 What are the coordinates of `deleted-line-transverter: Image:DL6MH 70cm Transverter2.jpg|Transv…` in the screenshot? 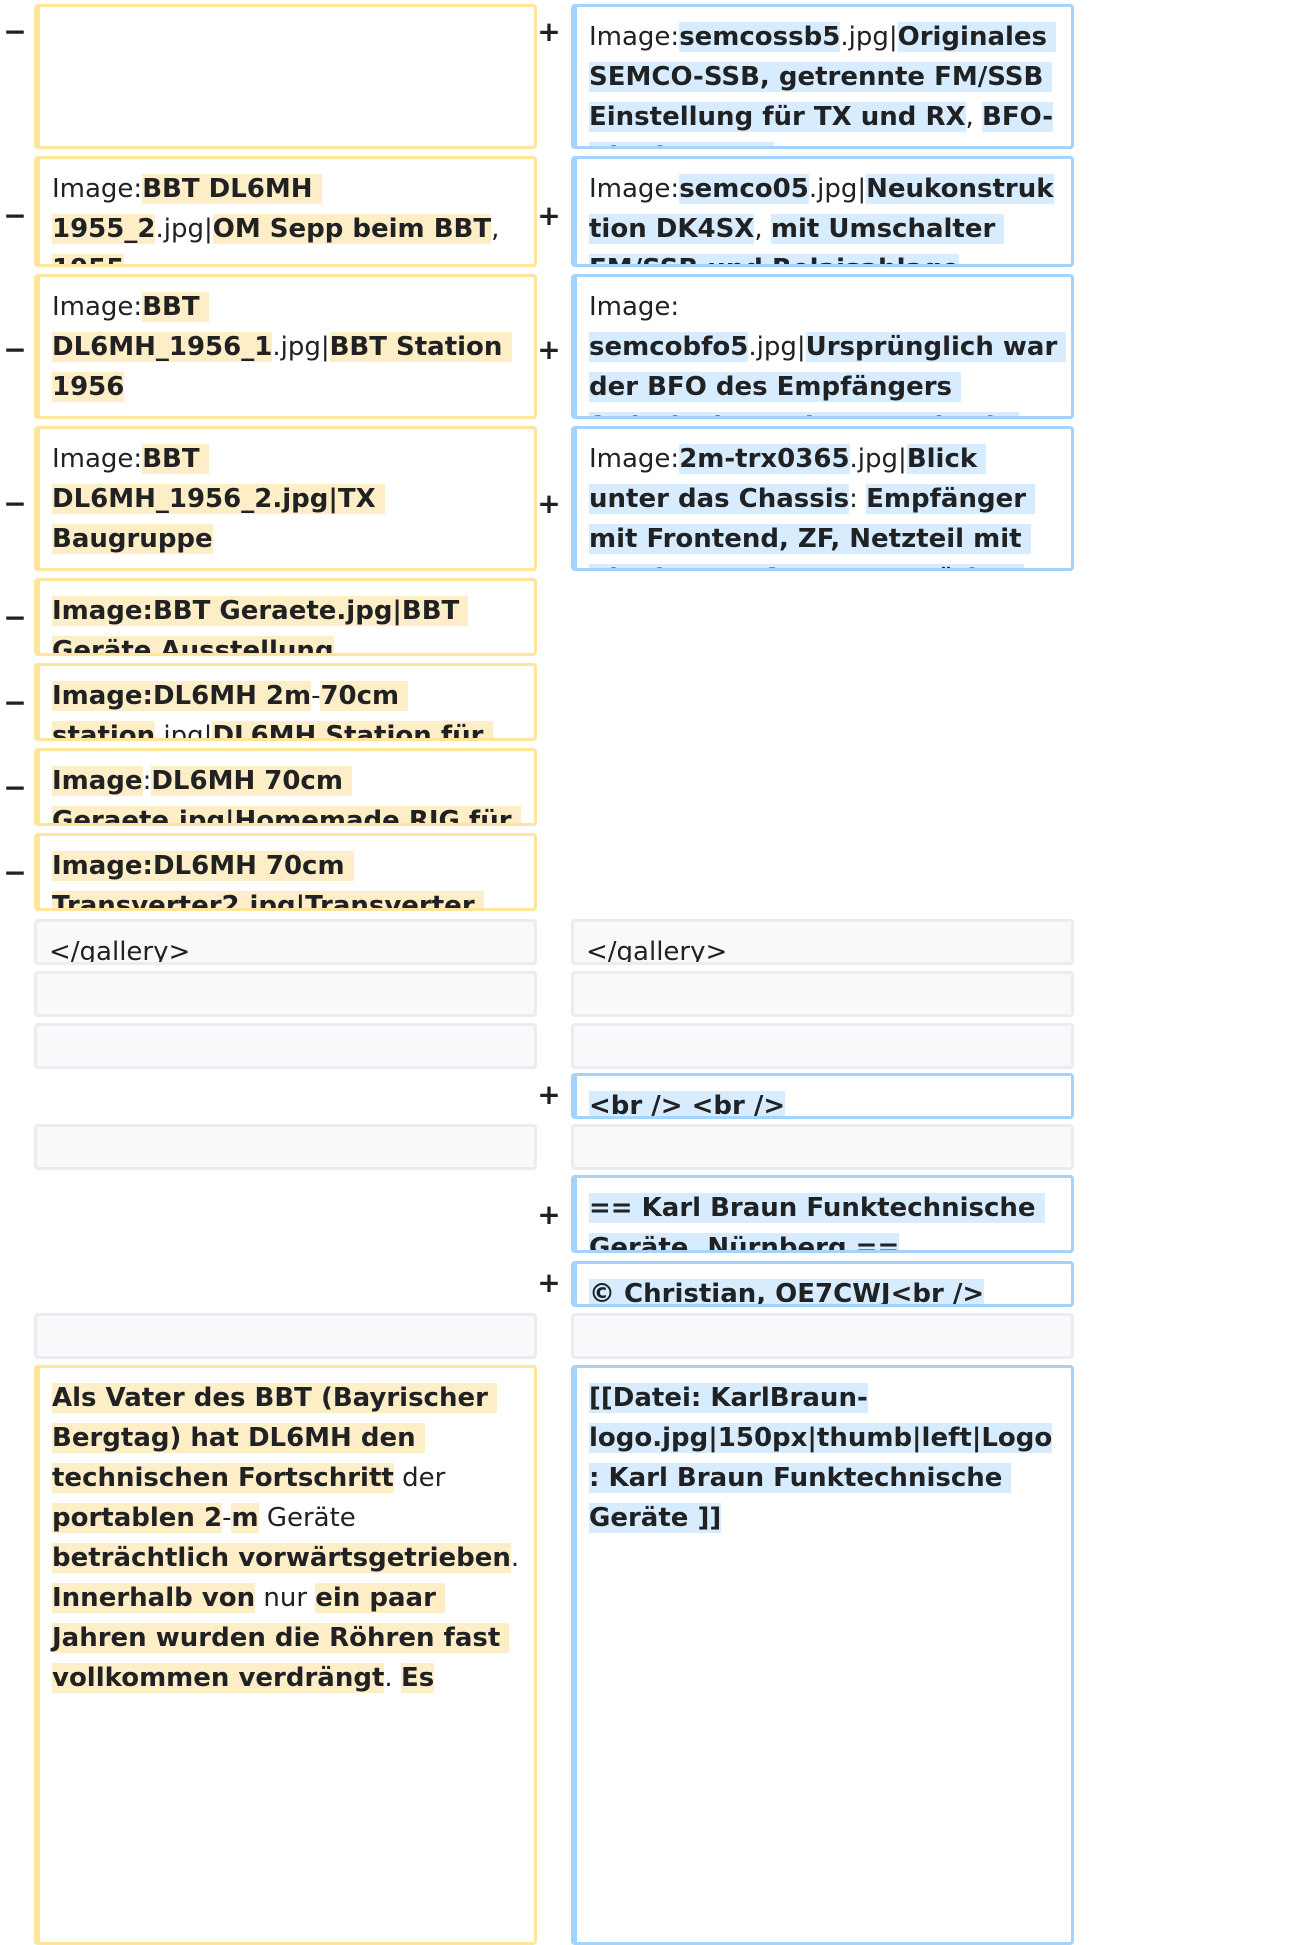 It's located at (285, 872).